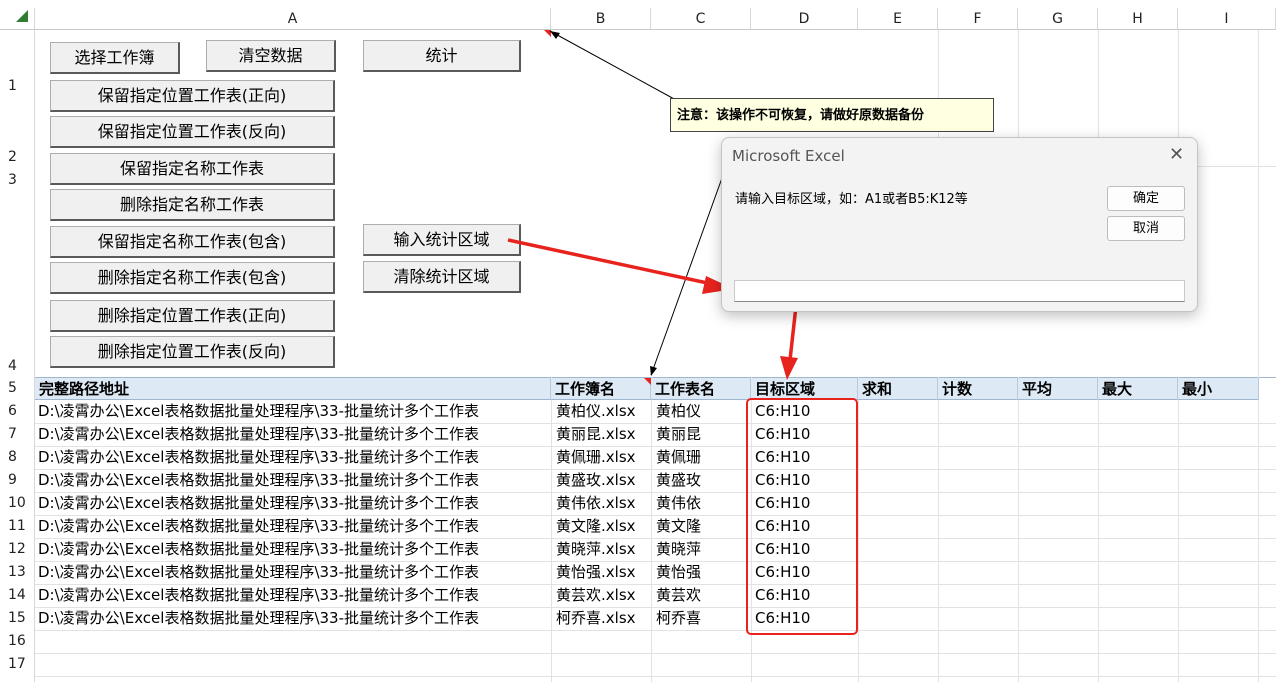 The height and width of the screenshot is (682, 1276). What do you see at coordinates (1146, 198) in the screenshot?
I see `ok-button: 确定` at bounding box center [1146, 198].